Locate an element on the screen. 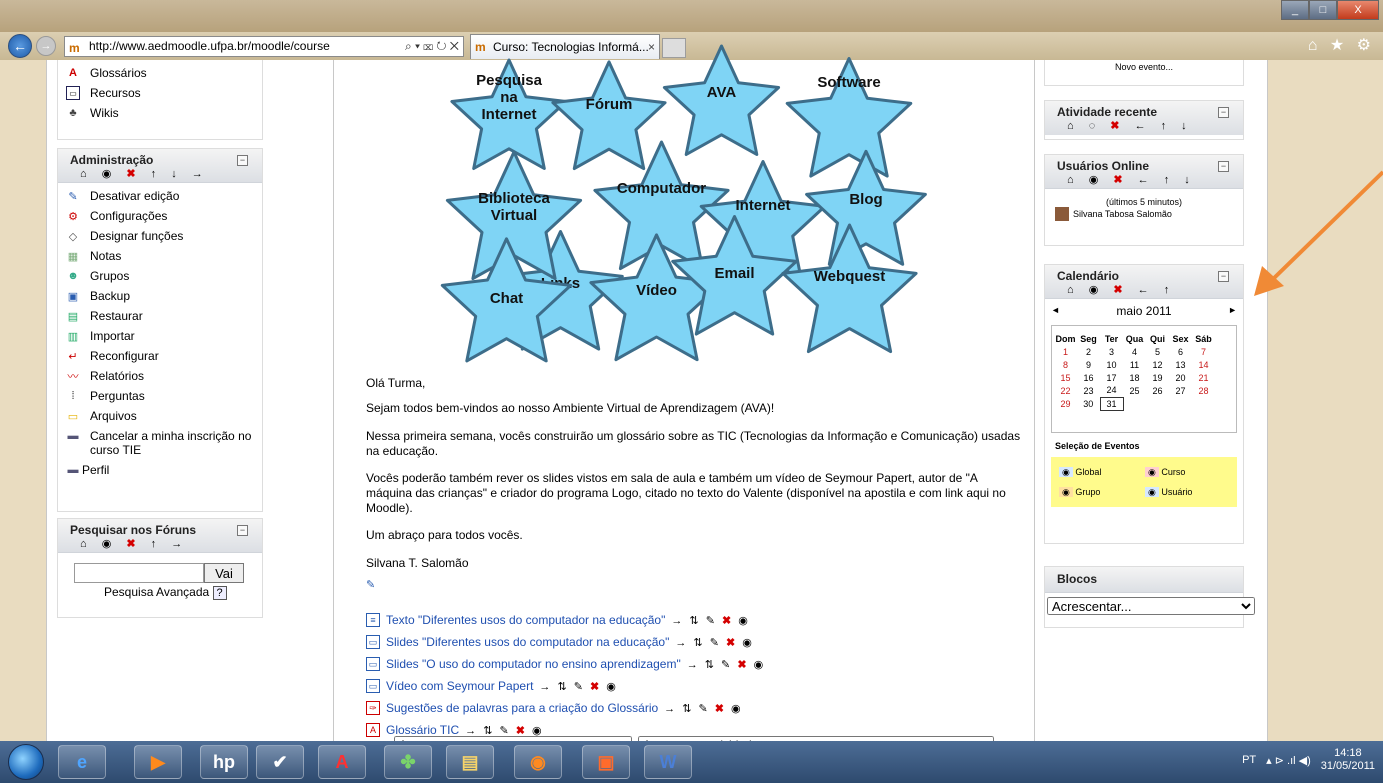 This screenshot has width=1383, height=783. forum-search-input is located at coordinates (139, 573).